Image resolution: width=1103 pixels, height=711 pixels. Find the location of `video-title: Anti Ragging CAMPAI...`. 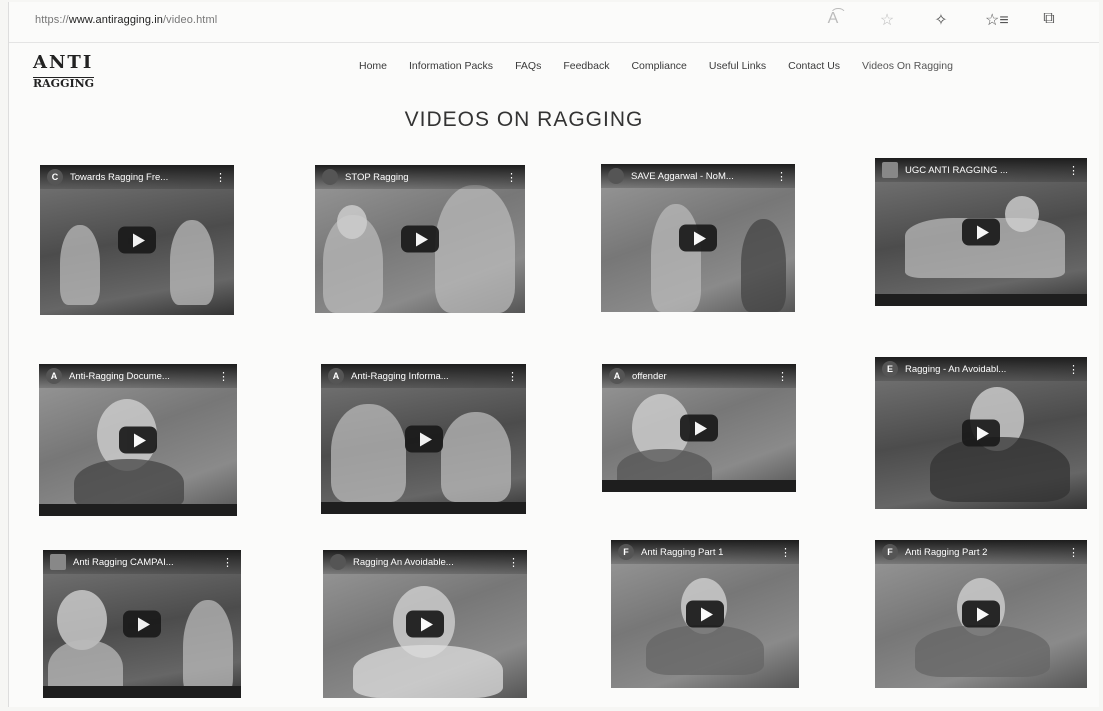

video-title: Anti Ragging CAMPAI... is located at coordinates (143, 562).